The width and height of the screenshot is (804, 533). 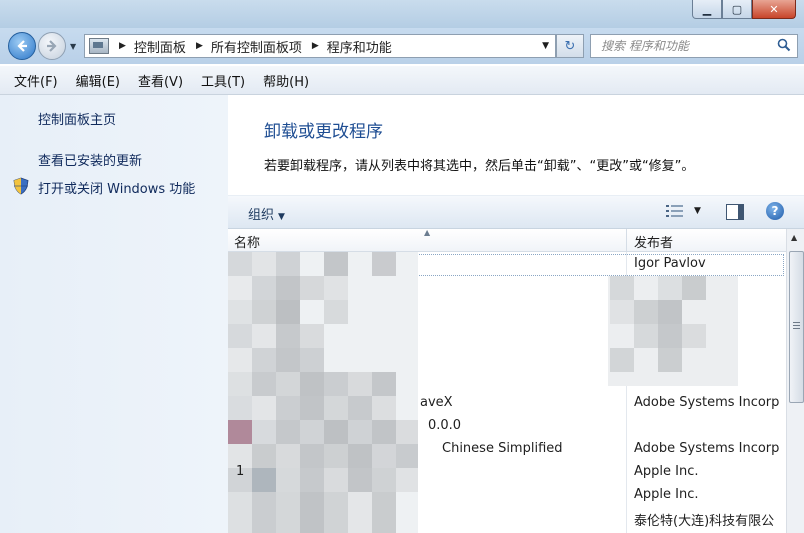 What do you see at coordinates (261, 215) in the screenshot?
I see `organize-label: 组织` at bounding box center [261, 215].